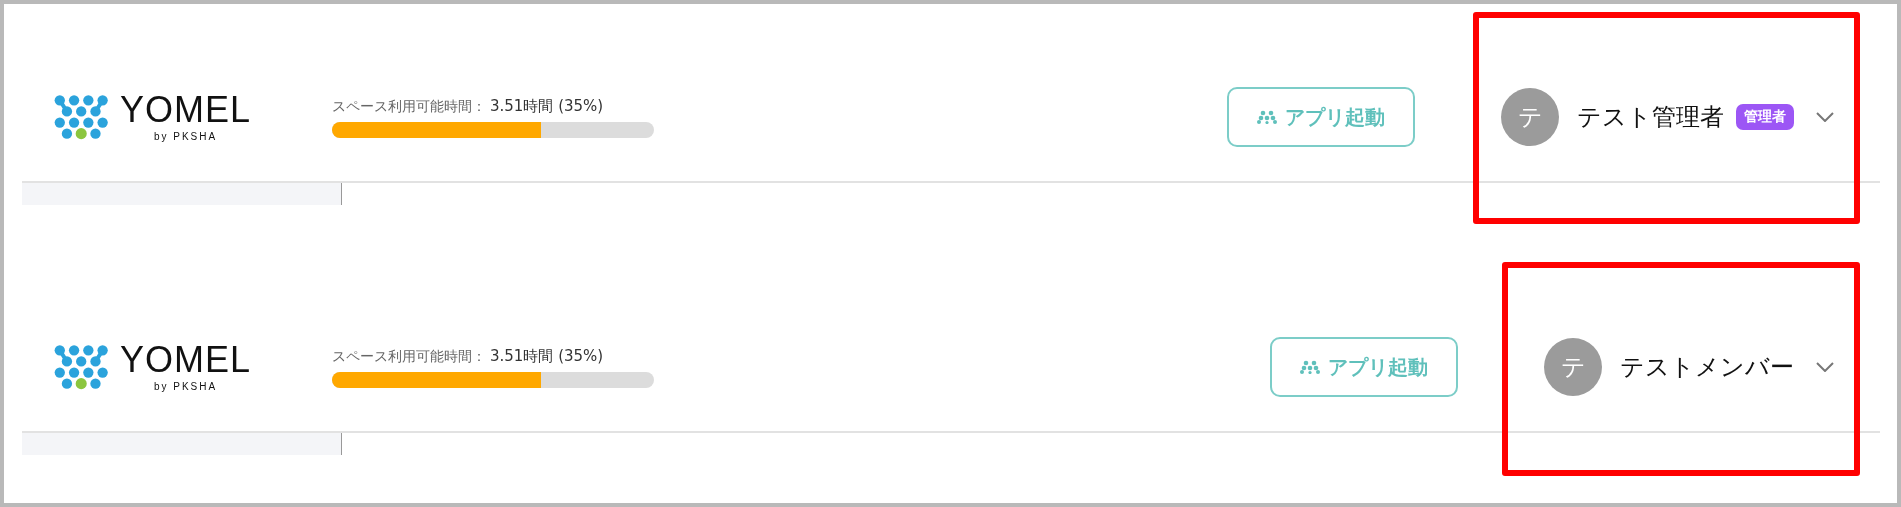  What do you see at coordinates (1765, 117) in the screenshot?
I see `role-badge: 管理者` at bounding box center [1765, 117].